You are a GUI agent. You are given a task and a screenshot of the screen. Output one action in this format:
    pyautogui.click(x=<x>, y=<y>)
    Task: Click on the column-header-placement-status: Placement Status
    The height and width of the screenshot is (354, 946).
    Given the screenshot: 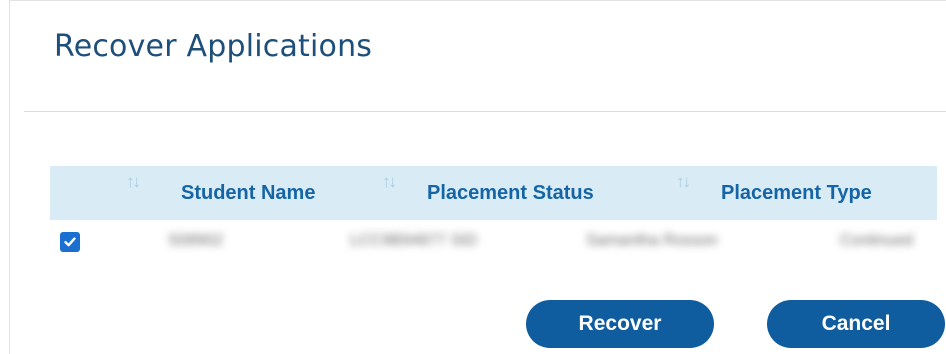 What is the action you would take?
    pyautogui.click(x=510, y=193)
    